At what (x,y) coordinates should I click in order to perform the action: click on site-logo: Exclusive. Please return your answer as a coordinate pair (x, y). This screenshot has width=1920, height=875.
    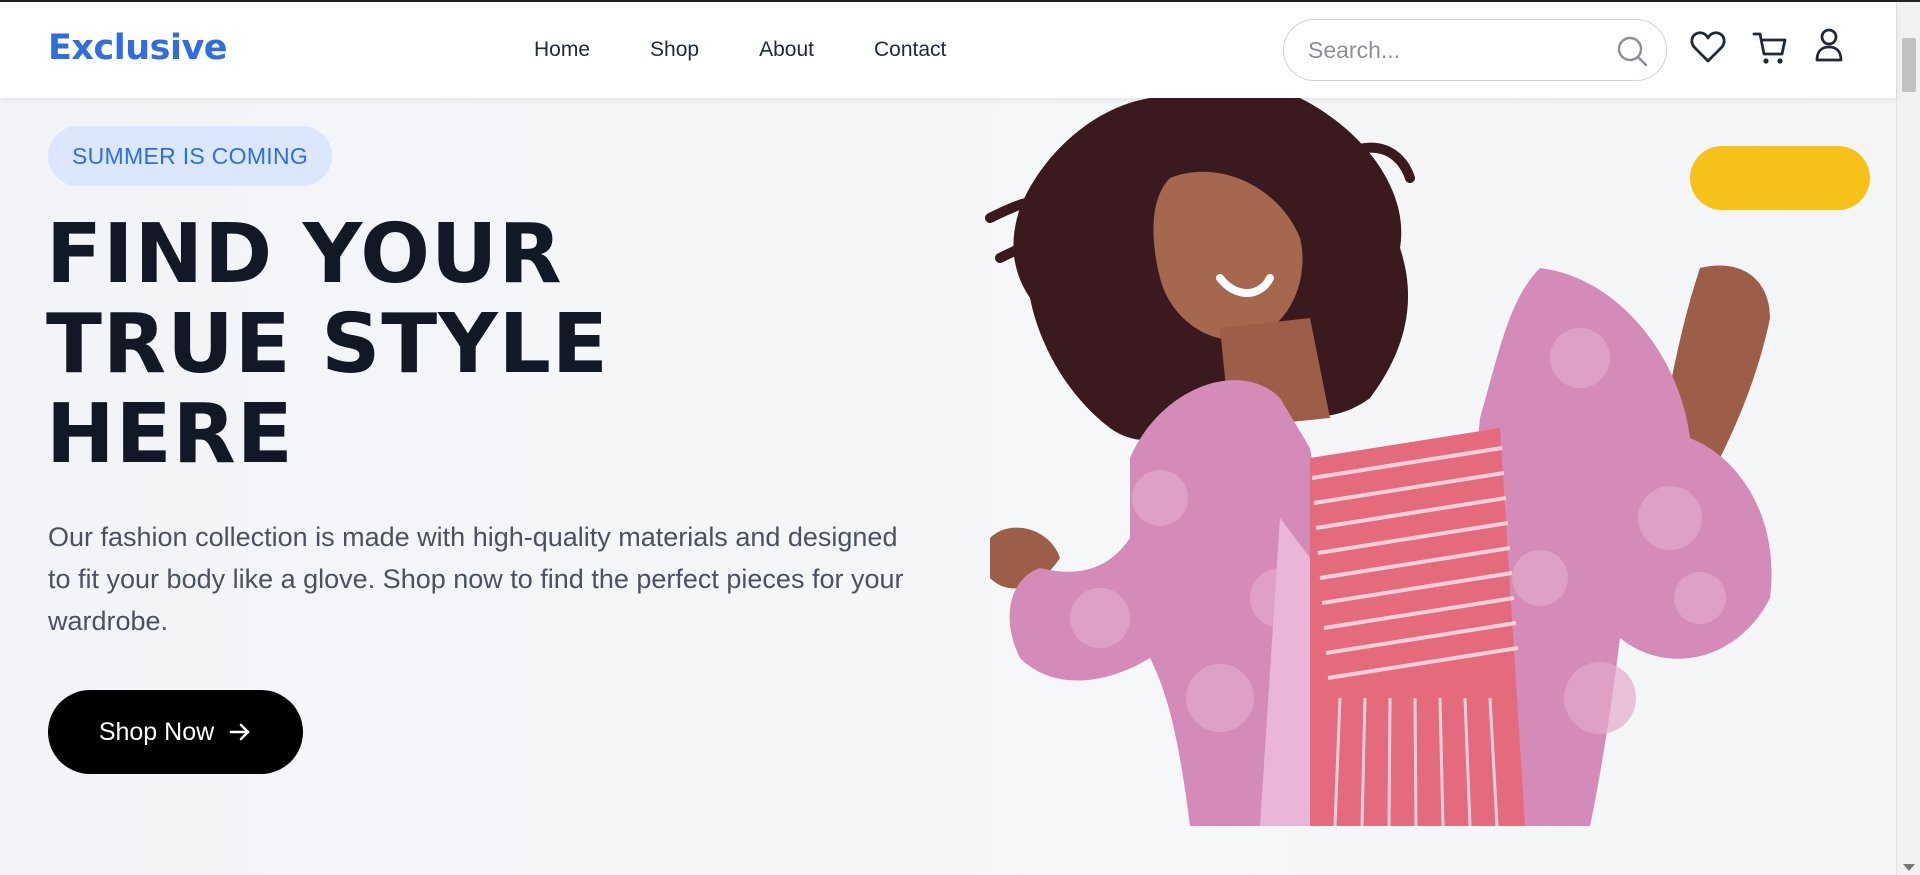
    Looking at the image, I should click on (138, 48).